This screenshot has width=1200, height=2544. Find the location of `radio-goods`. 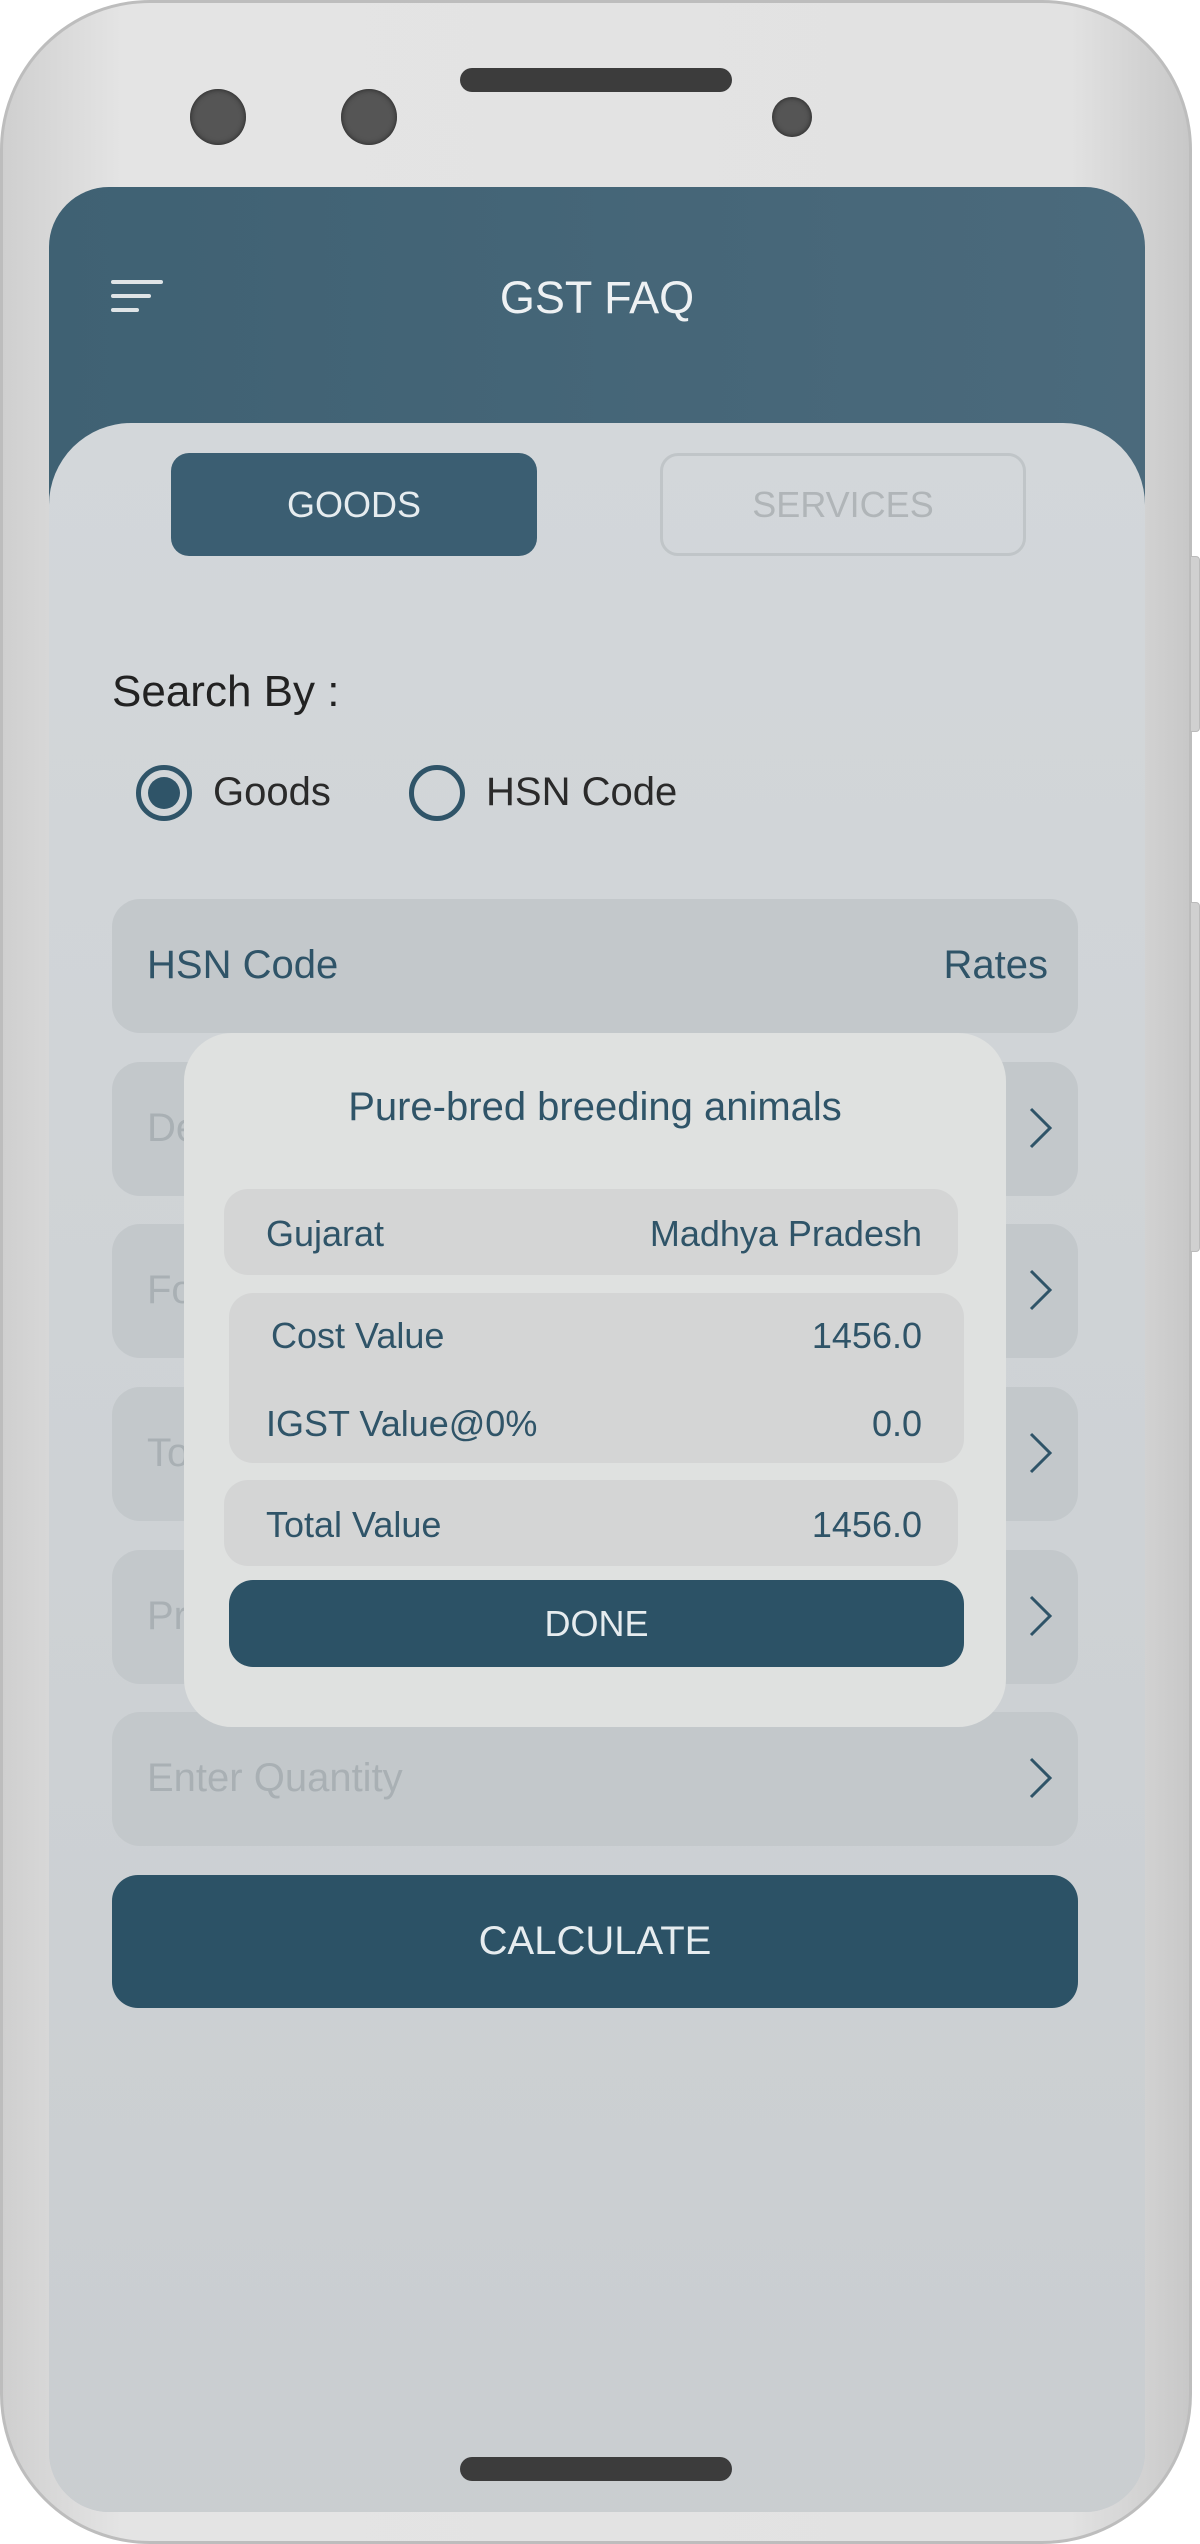

radio-goods is located at coordinates (164, 793).